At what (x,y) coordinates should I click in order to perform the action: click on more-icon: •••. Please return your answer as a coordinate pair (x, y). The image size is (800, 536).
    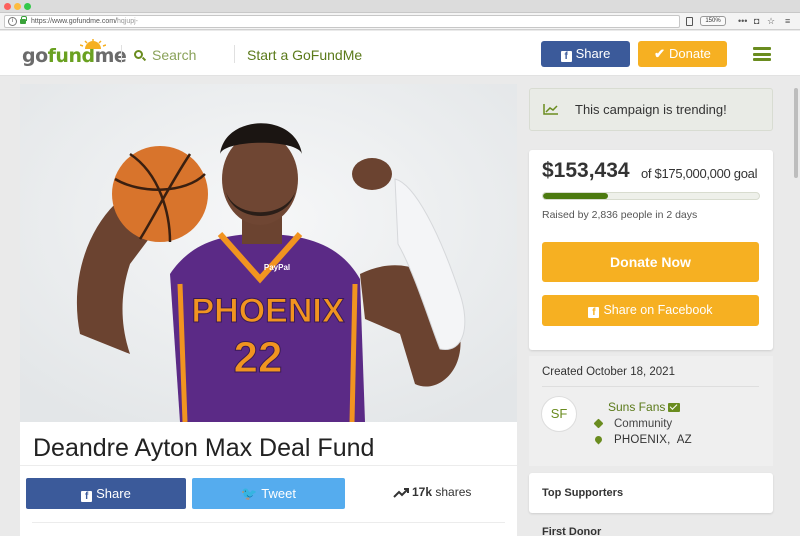
    Looking at the image, I should click on (742, 21).